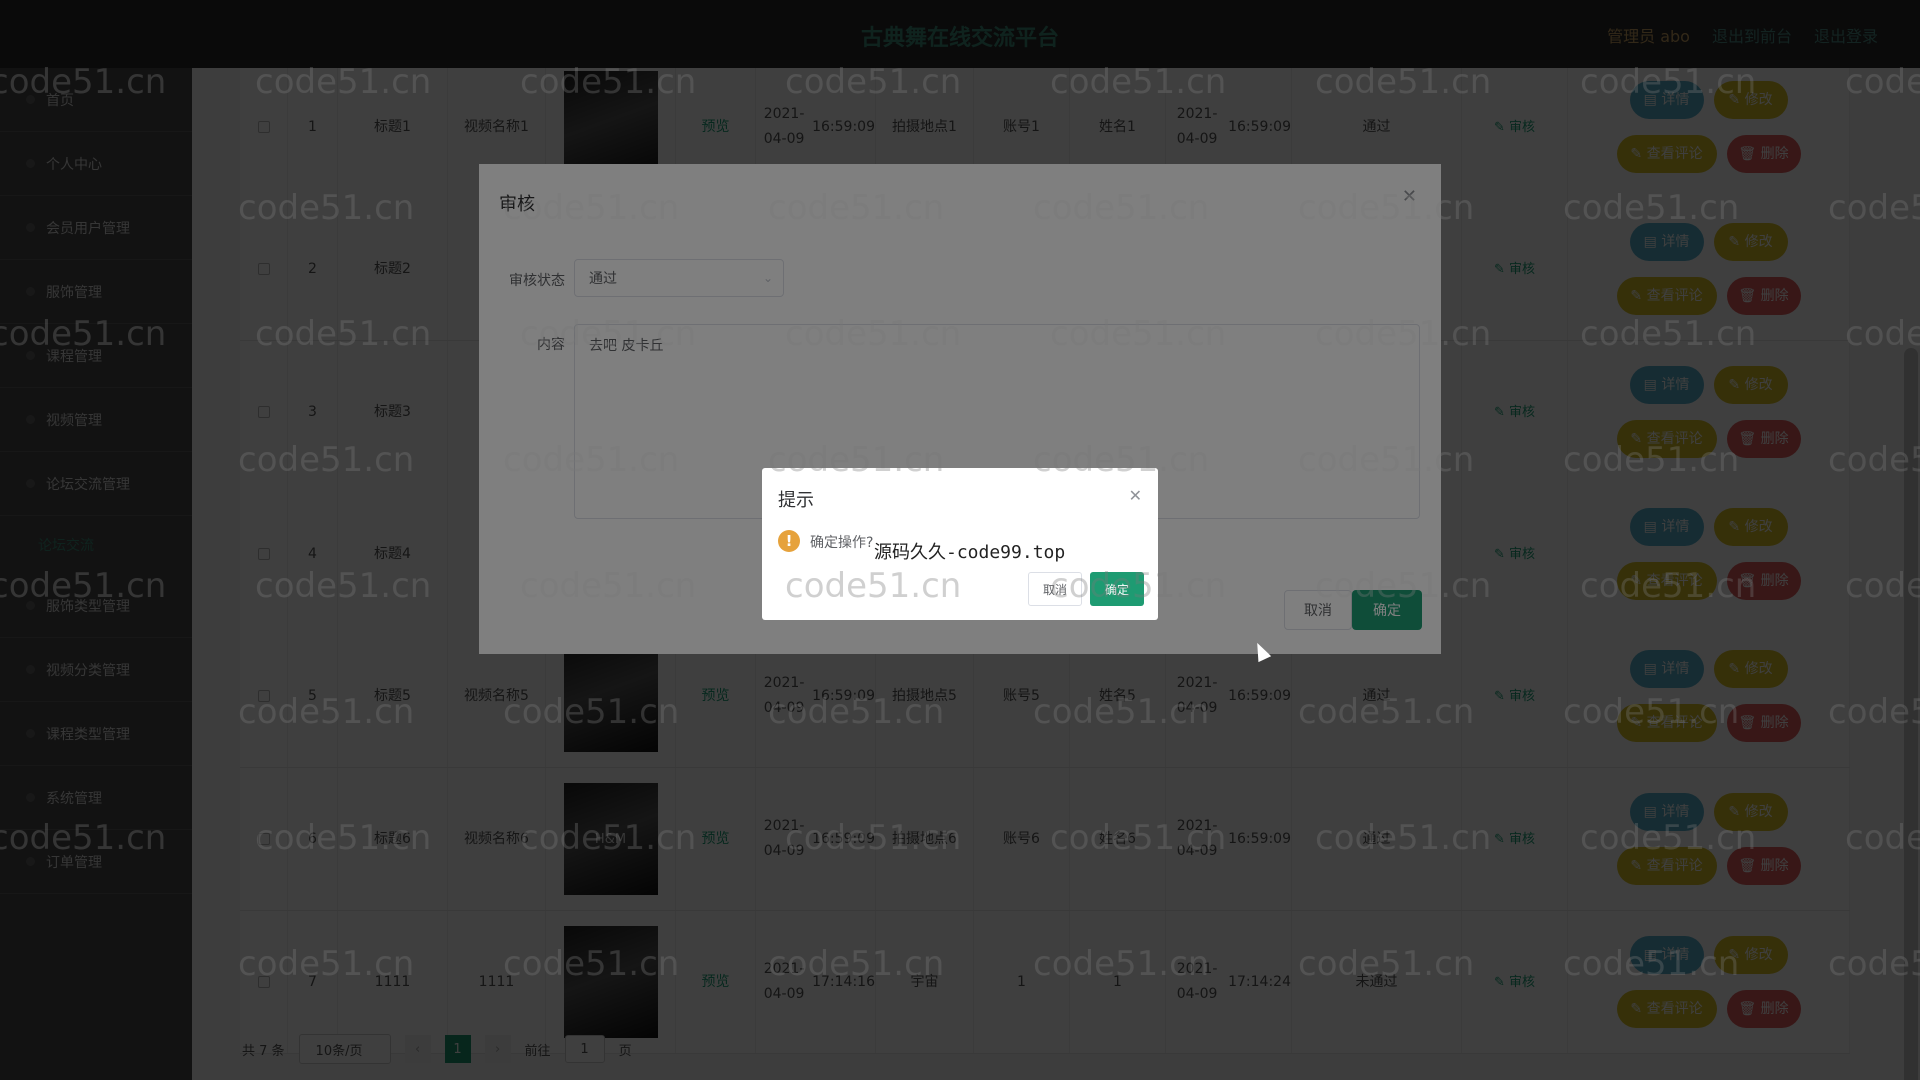  What do you see at coordinates (970, 552) in the screenshot?
I see `messagebox-watermark: 源码久久-code99.top` at bounding box center [970, 552].